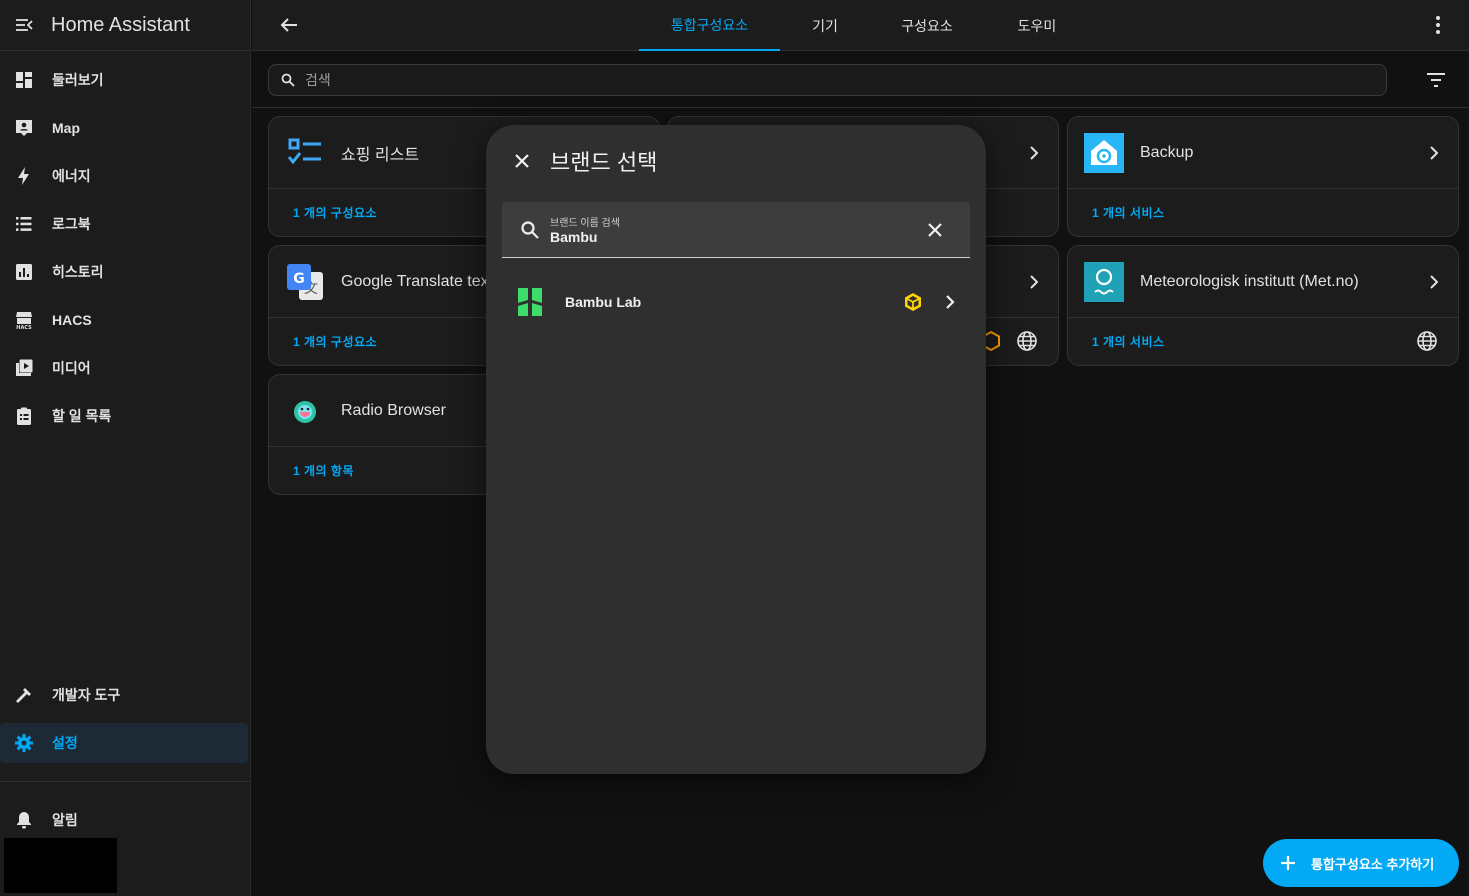 This screenshot has width=1469, height=896. Describe the element at coordinates (522, 161) in the screenshot. I see `close-icon` at that location.